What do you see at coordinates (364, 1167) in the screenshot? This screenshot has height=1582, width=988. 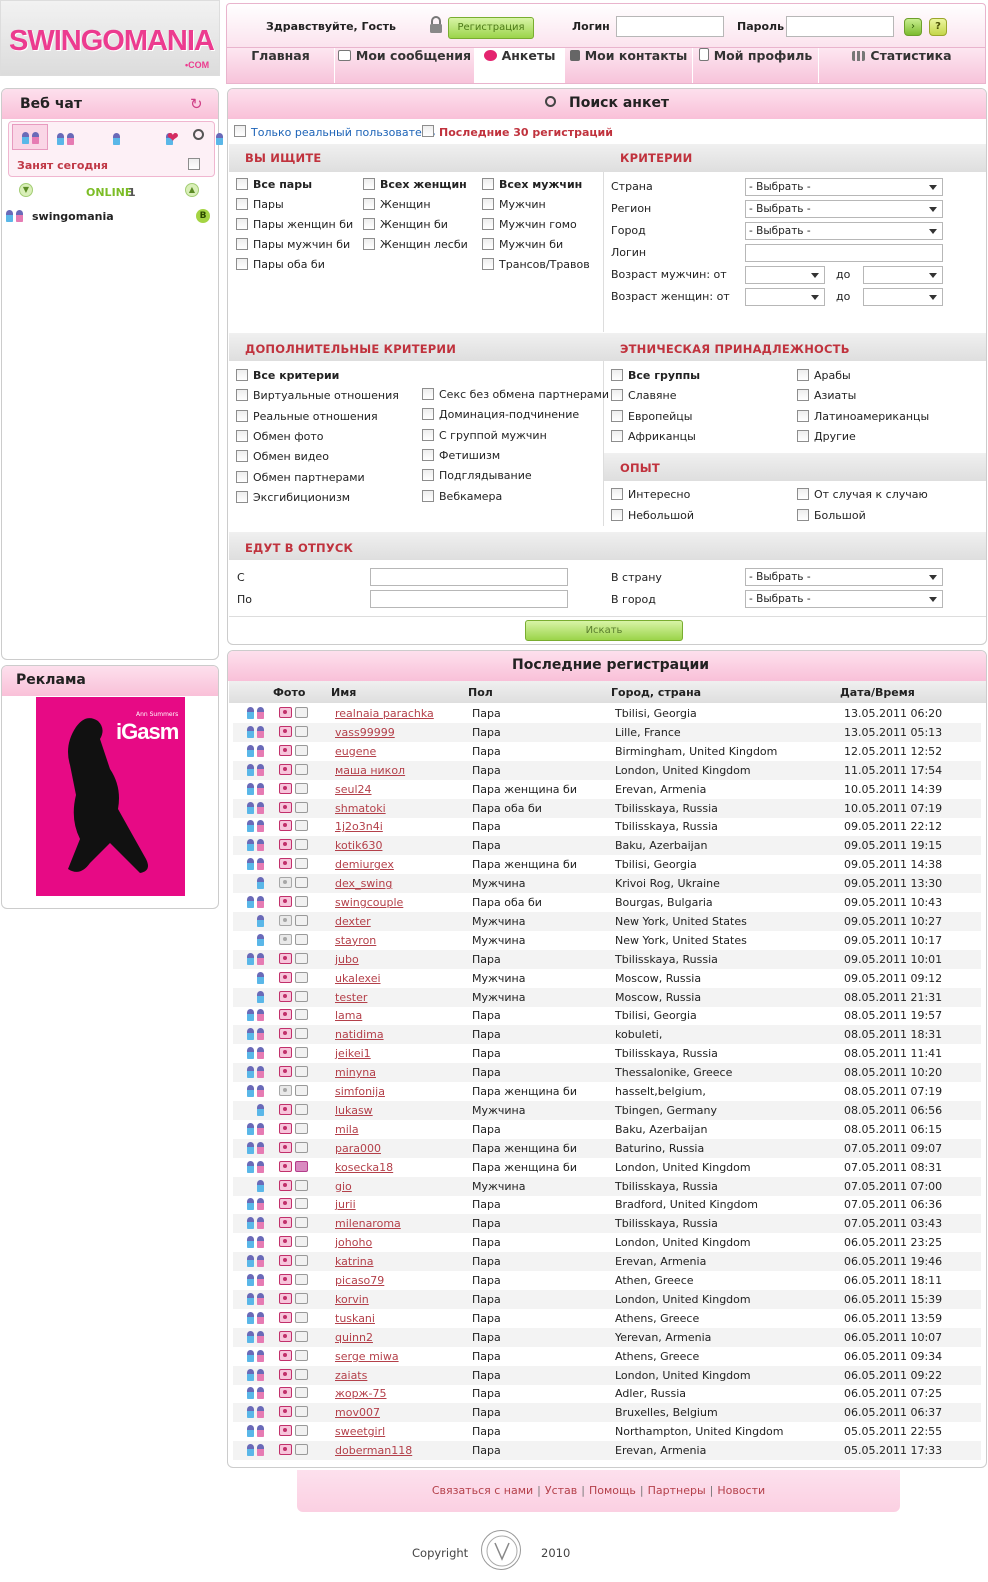 I see `row-name-link: kosecka18` at bounding box center [364, 1167].